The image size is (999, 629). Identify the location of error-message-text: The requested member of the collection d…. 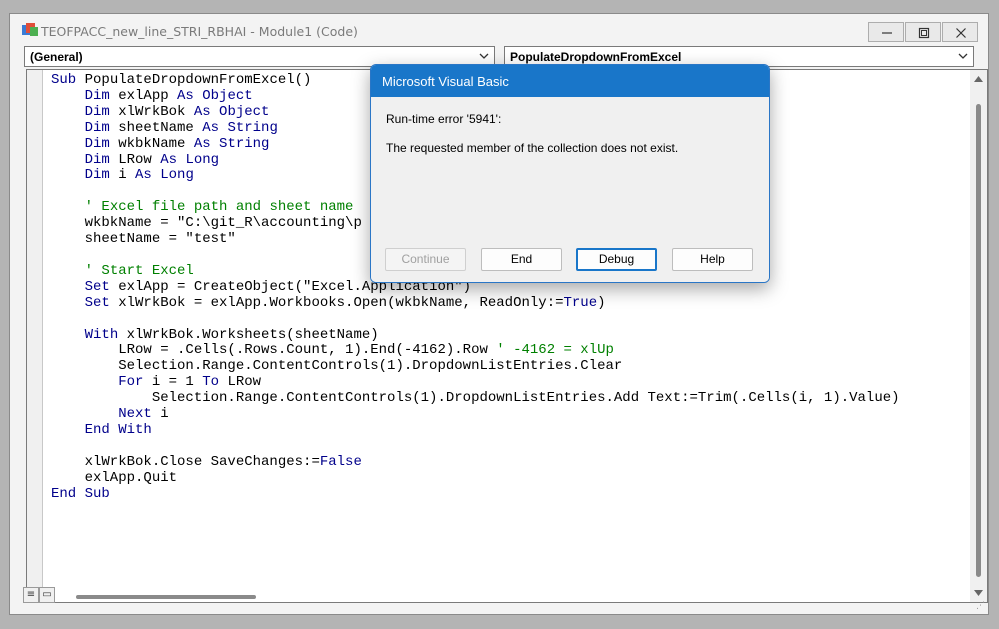
(532, 148).